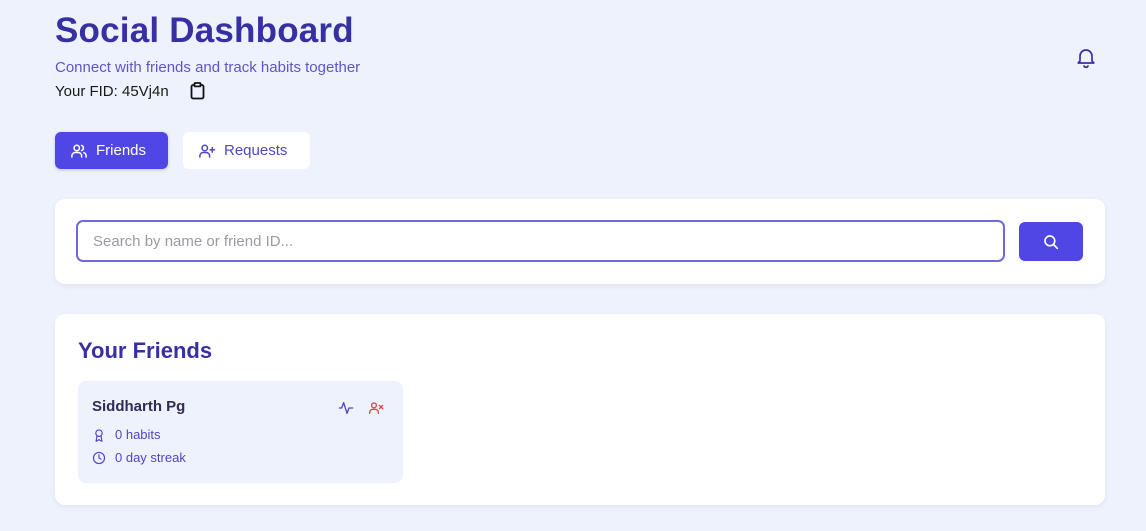 This screenshot has height=531, width=1146. What do you see at coordinates (99, 458) in the screenshot?
I see `clock-icon` at bounding box center [99, 458].